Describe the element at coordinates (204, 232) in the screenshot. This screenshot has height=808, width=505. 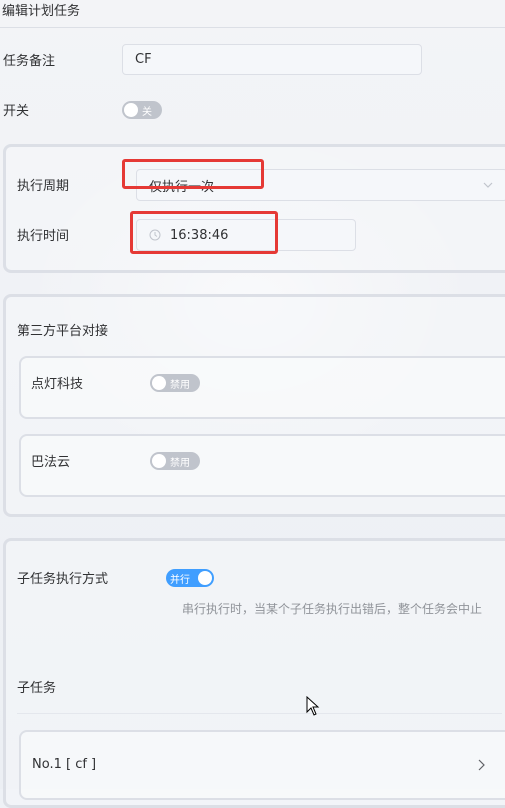
I see `highlight-time` at that location.